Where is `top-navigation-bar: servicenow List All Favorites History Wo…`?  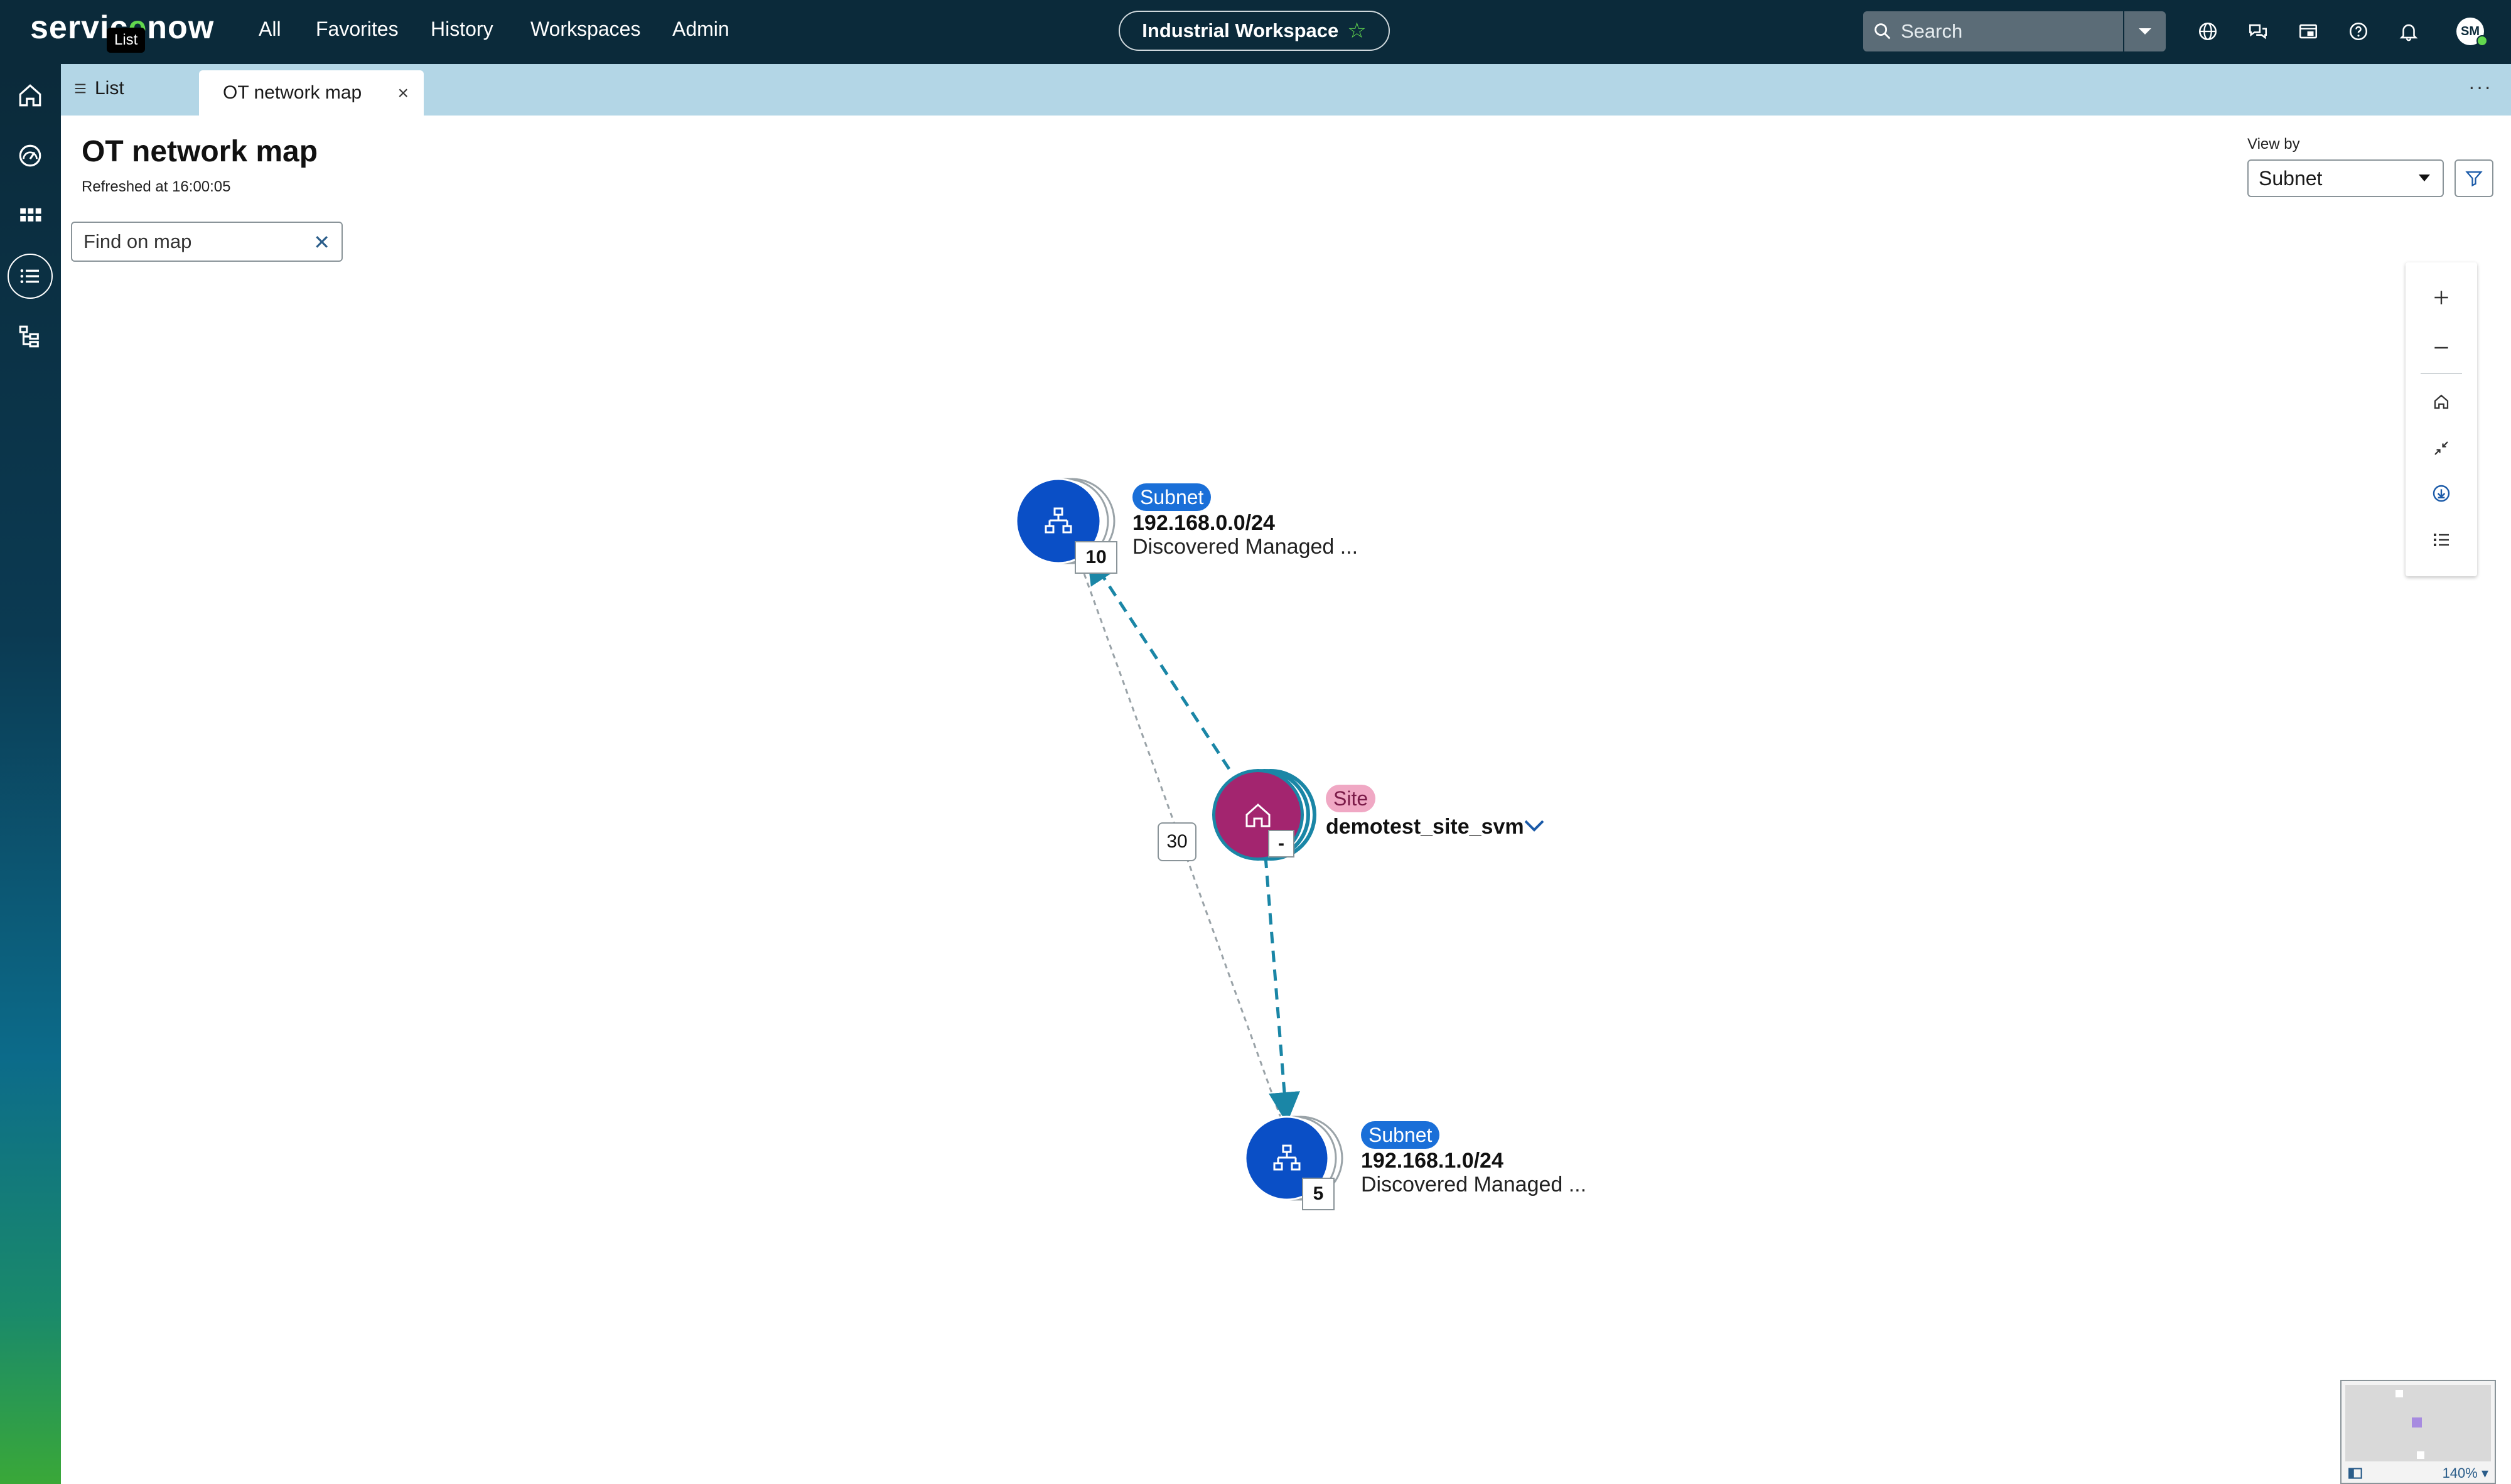
top-navigation-bar: servicenow List All Favorites History Wo… is located at coordinates (1255, 32).